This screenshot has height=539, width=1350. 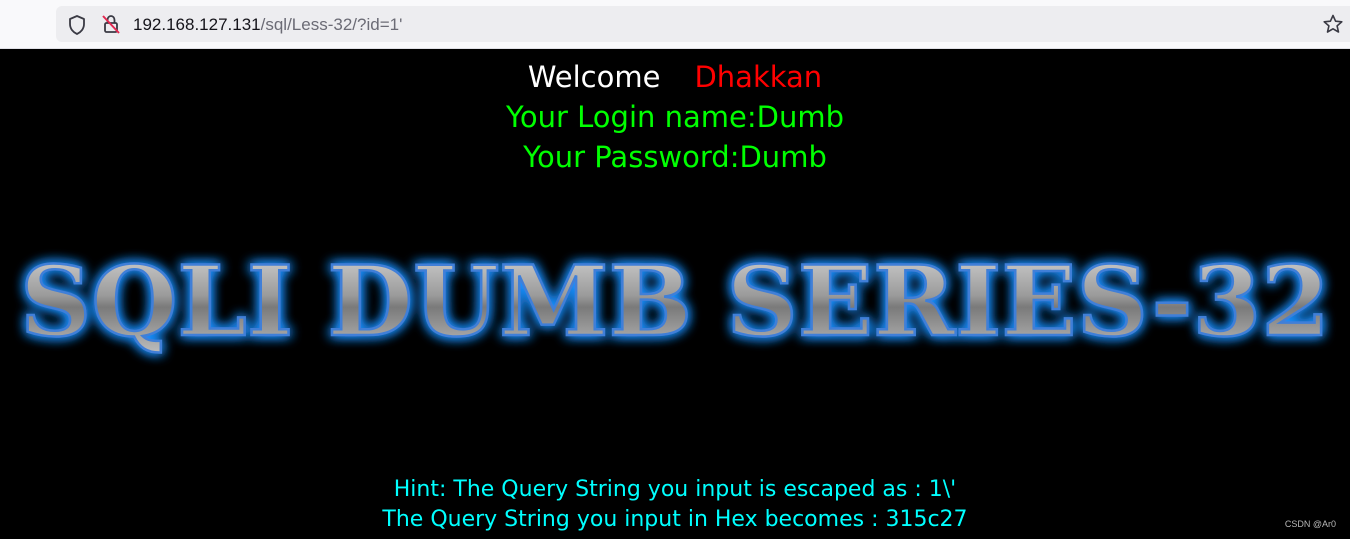 I want to click on url-text: 192.168.127.131/sql/Less-32/?id=1', so click(x=267, y=25).